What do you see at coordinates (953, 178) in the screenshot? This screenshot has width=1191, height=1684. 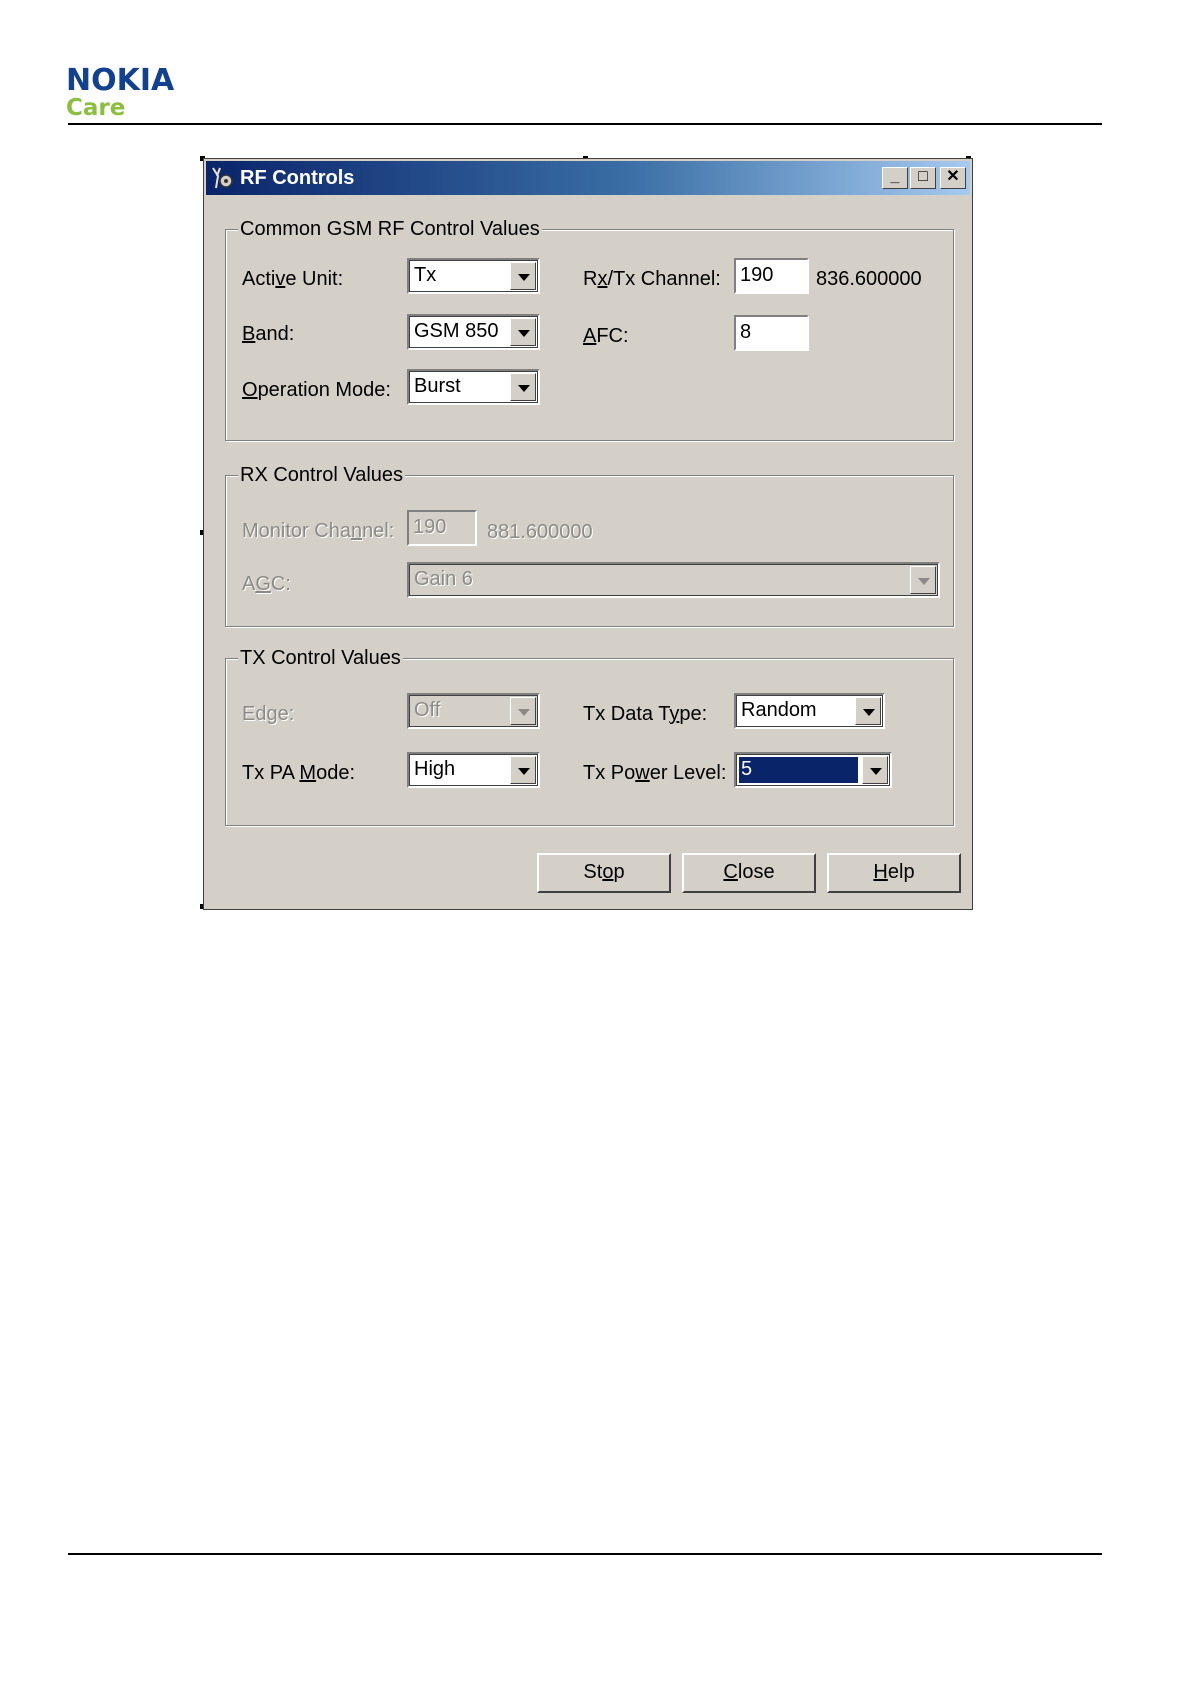 I see `close-window-button: ✕` at bounding box center [953, 178].